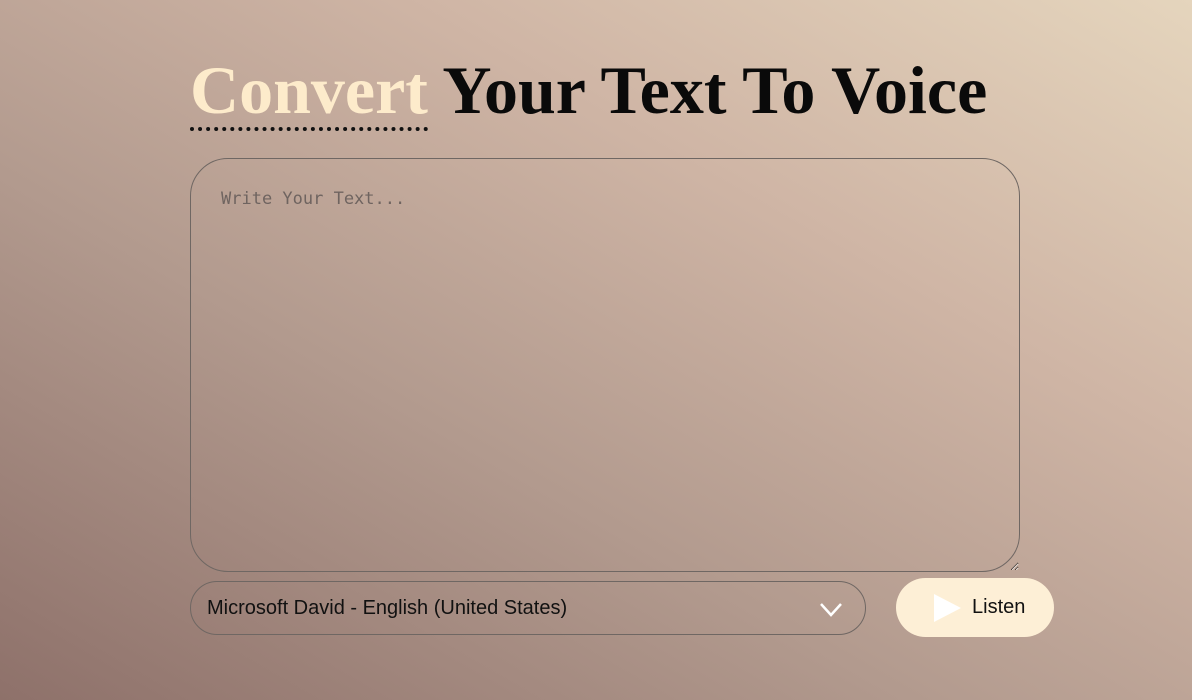  What do you see at coordinates (999, 607) in the screenshot?
I see `listen-button-label: Listen` at bounding box center [999, 607].